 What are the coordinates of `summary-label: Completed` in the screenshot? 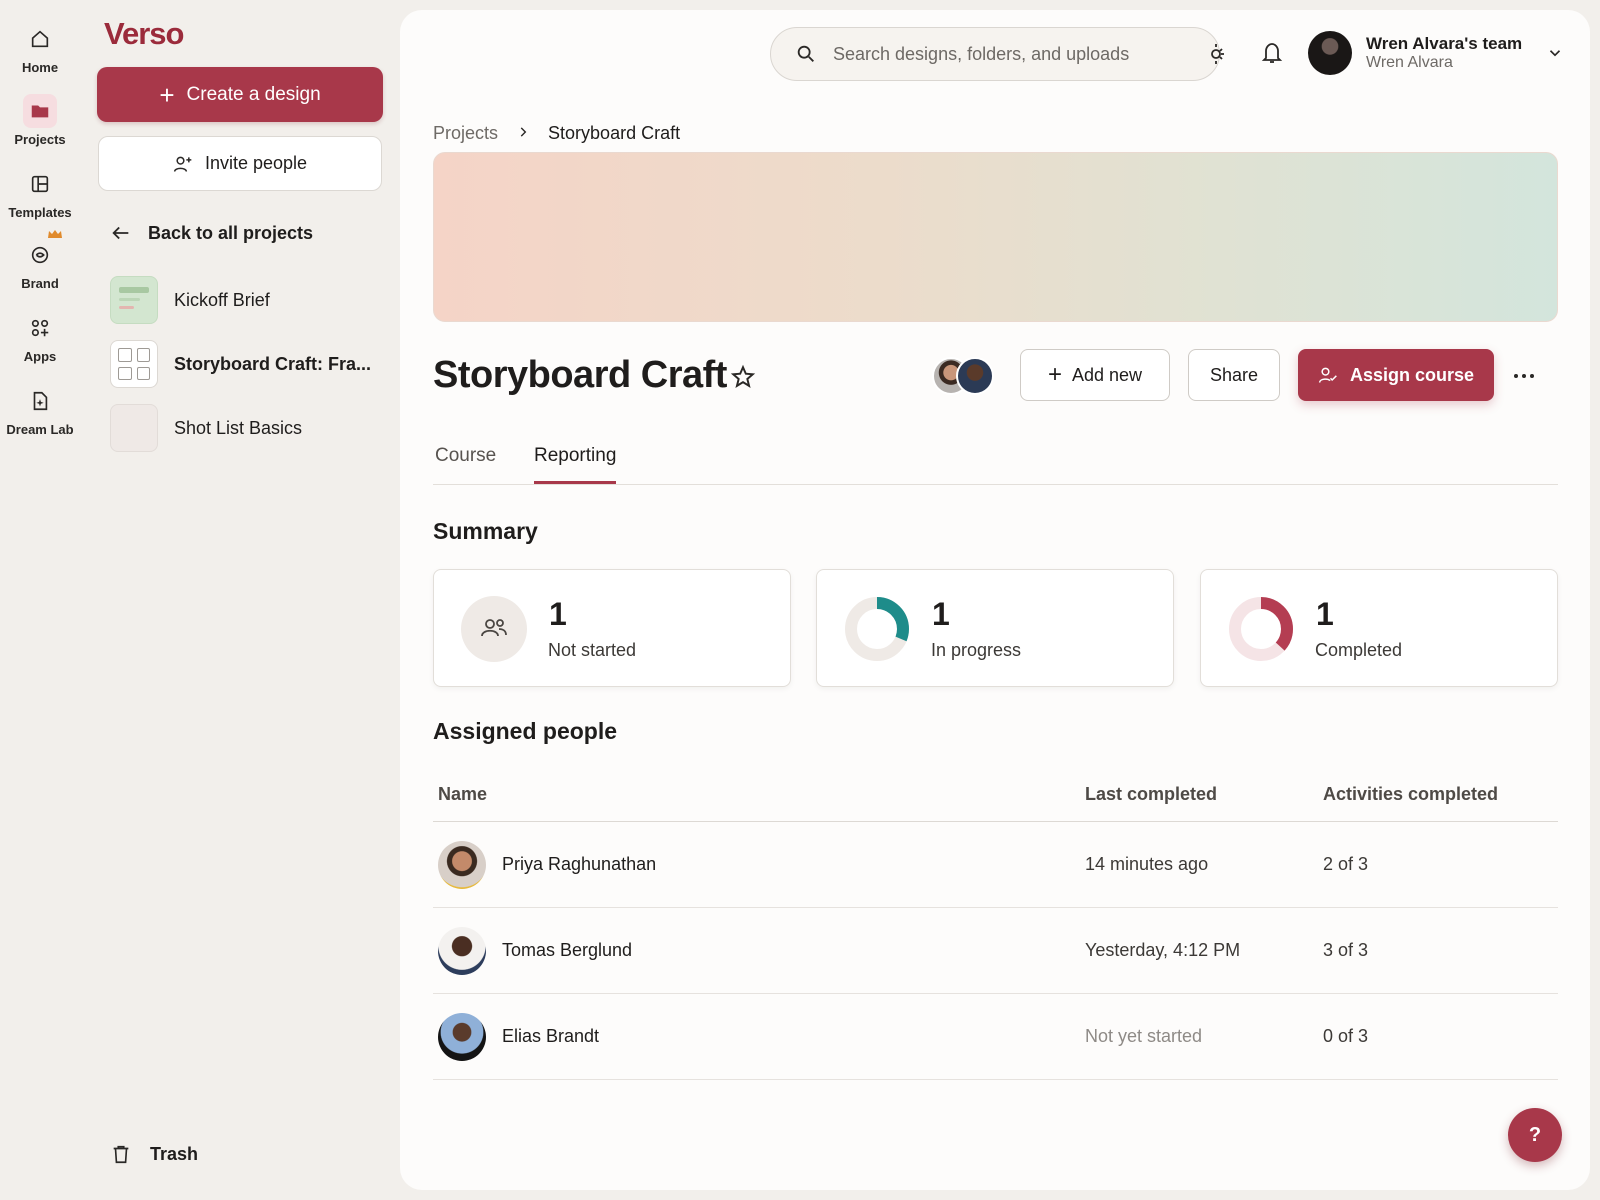 It's located at (1359, 650).